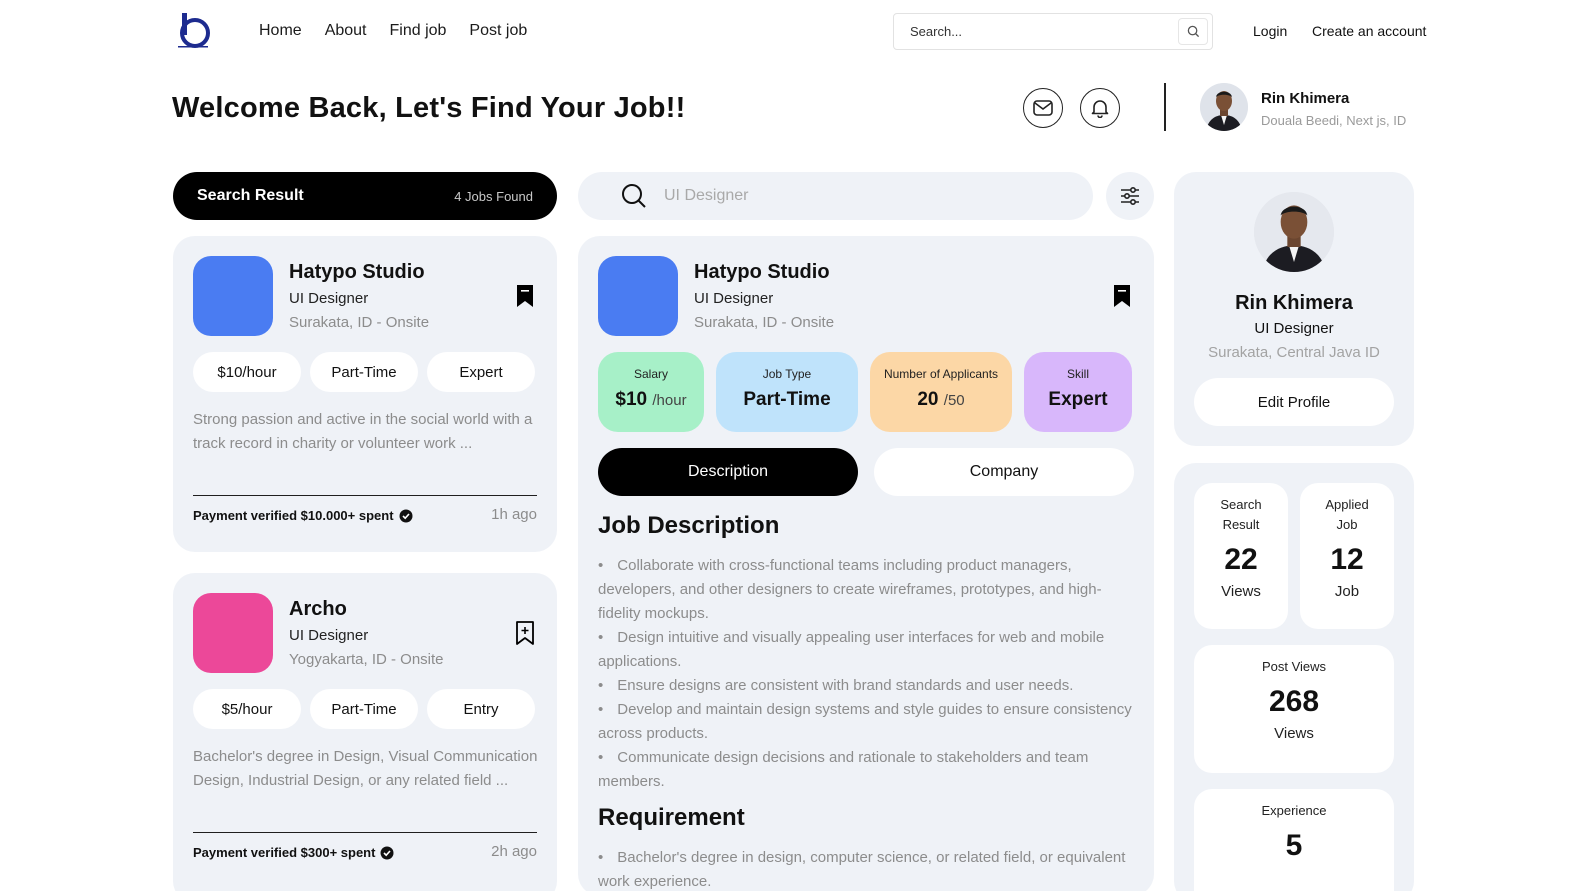  What do you see at coordinates (1077, 374) in the screenshot?
I see `stat-label: Skill` at bounding box center [1077, 374].